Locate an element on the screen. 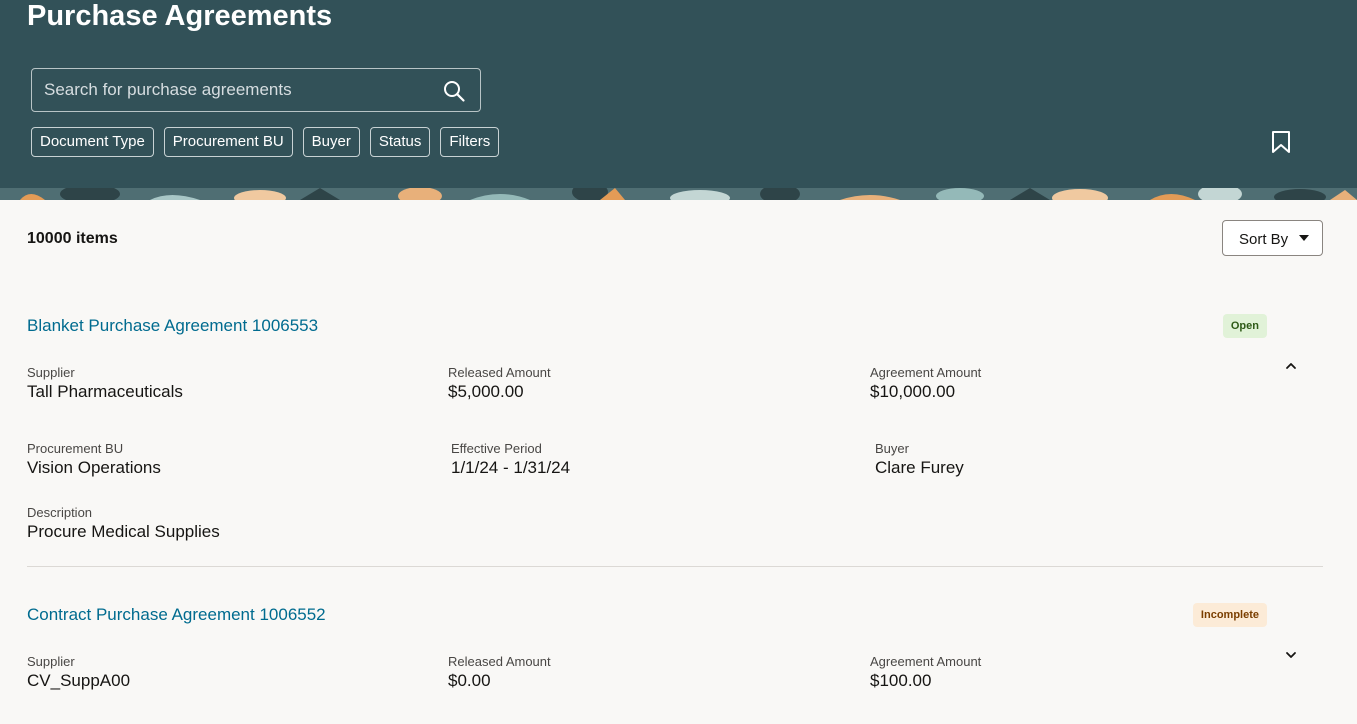 The width and height of the screenshot is (1357, 724). search-input is located at coordinates (239, 90).